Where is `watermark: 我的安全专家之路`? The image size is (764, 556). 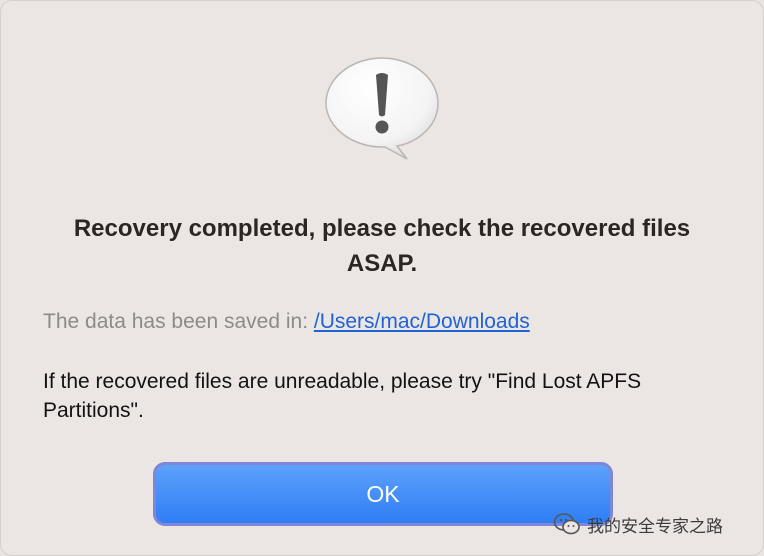 watermark: 我的安全专家之路 is located at coordinates (638, 524).